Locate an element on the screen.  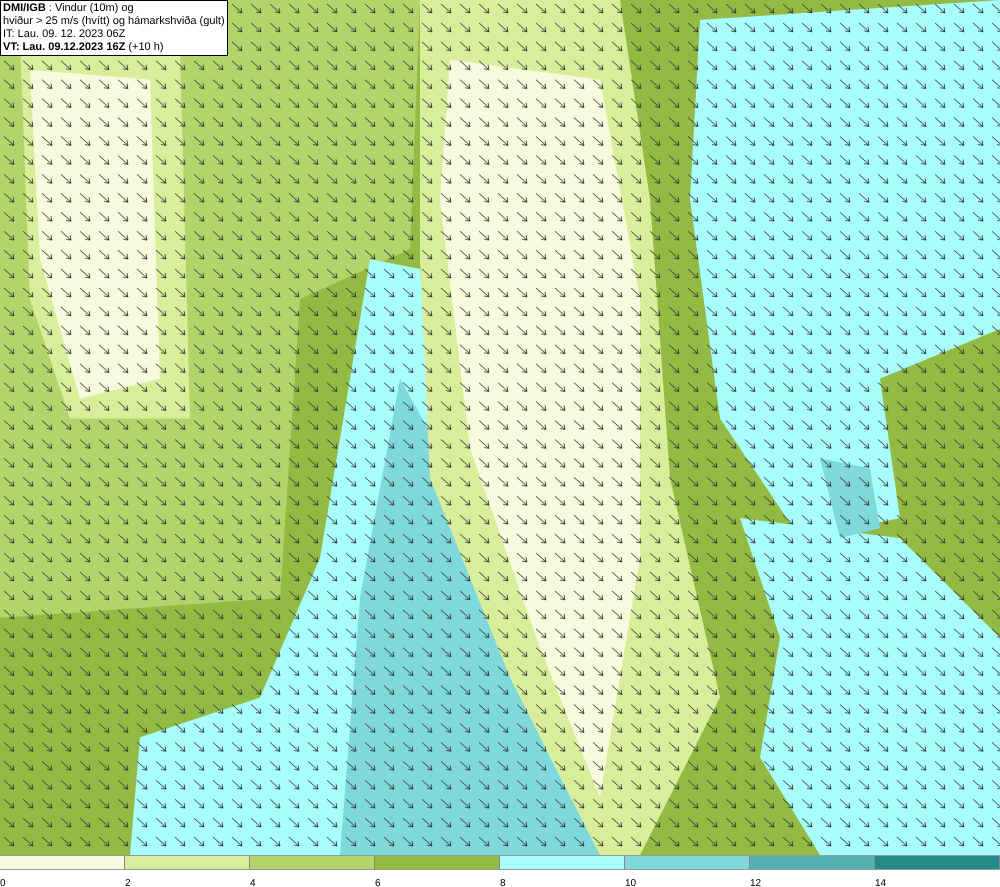
legend-label: 4 is located at coordinates (253, 882).